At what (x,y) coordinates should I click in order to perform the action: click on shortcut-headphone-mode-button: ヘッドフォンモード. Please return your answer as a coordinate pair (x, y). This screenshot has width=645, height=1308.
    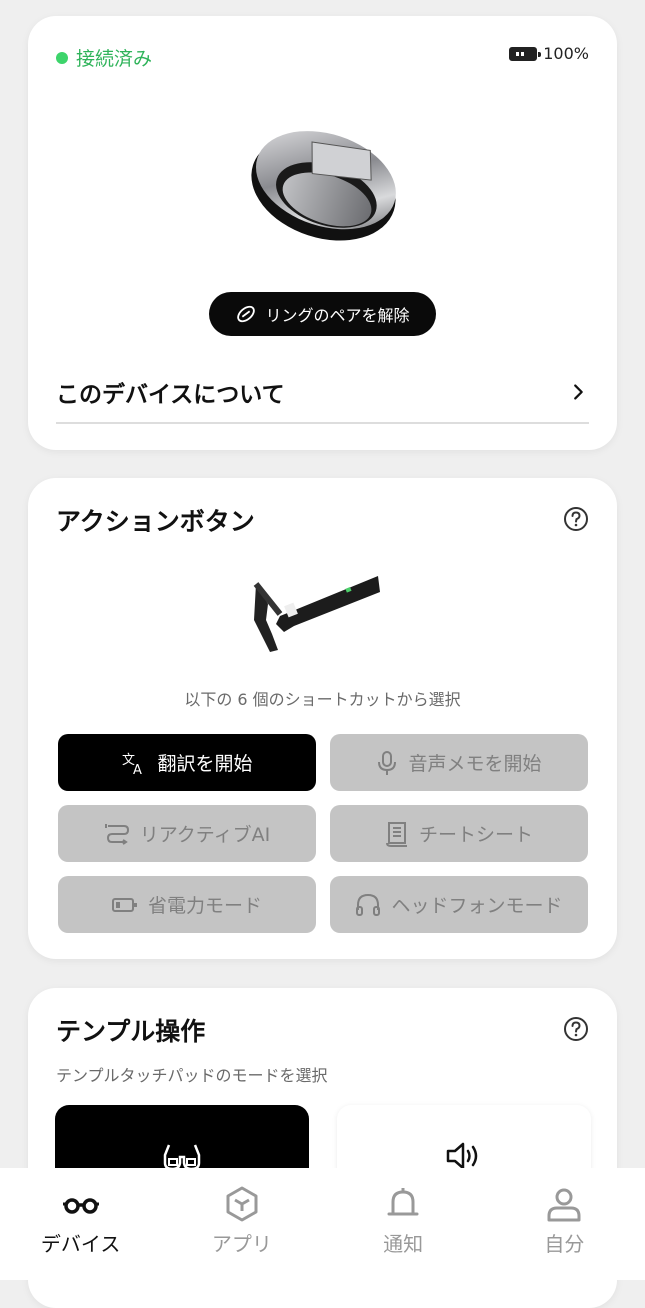
    Looking at the image, I should click on (459, 904).